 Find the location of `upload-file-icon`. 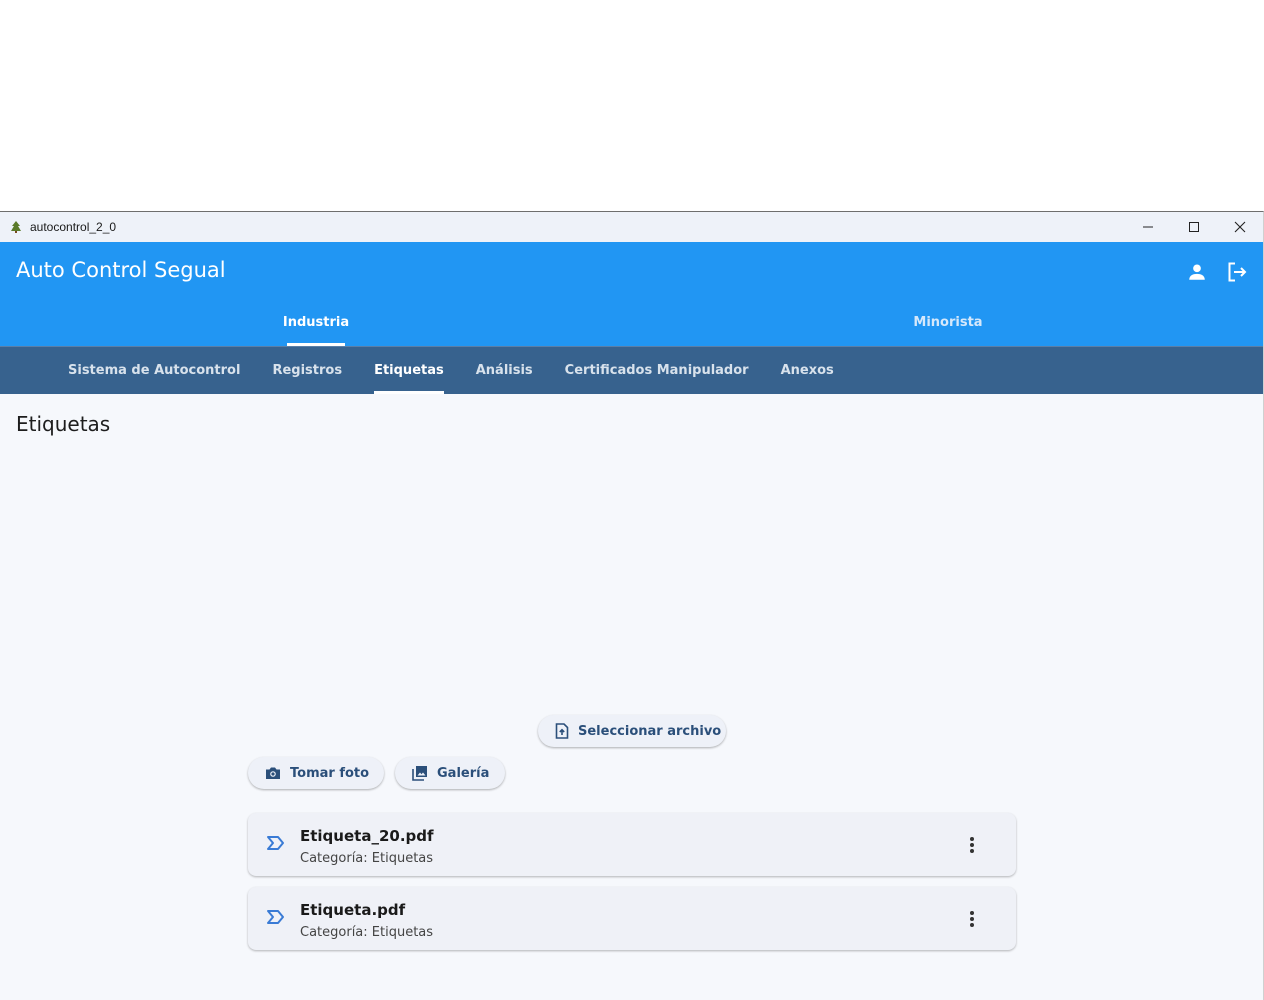

upload-file-icon is located at coordinates (562, 731).